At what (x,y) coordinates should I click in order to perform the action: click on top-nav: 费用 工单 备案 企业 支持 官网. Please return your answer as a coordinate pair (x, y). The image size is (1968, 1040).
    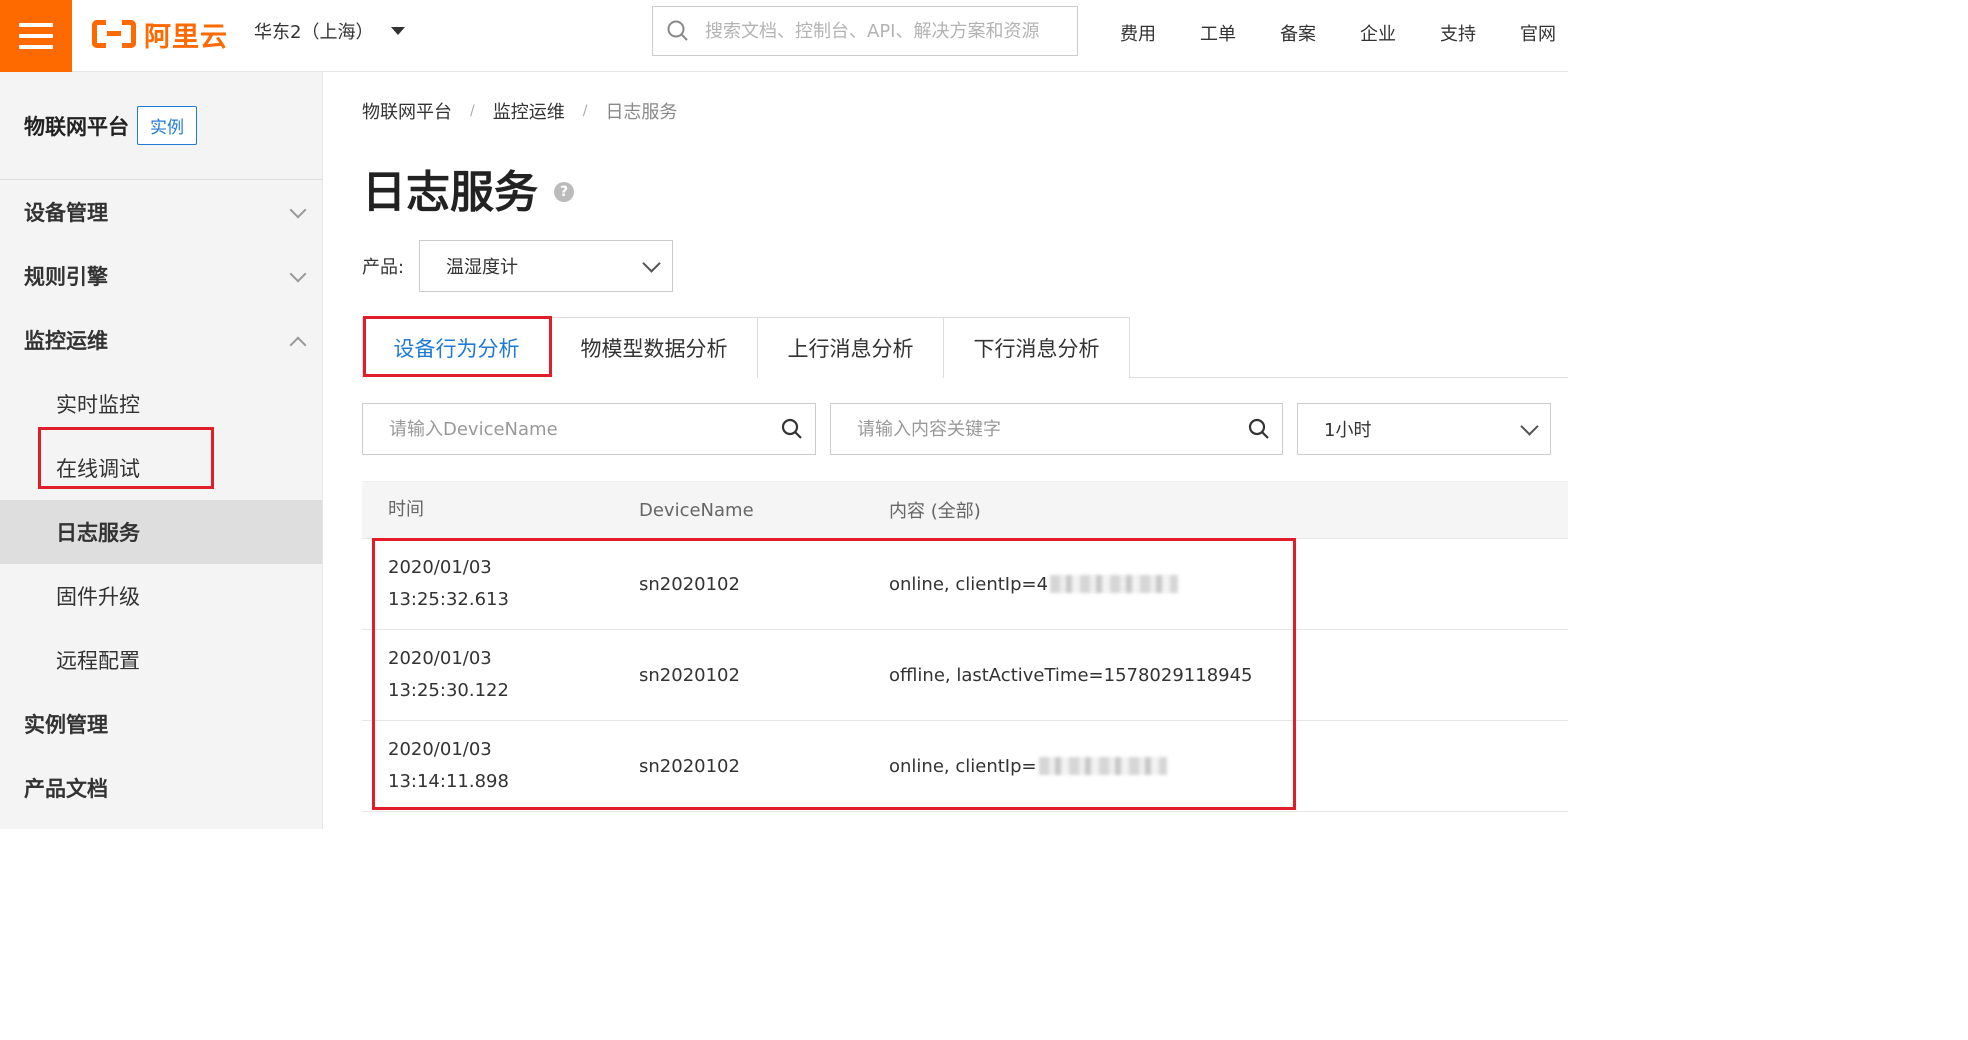
    Looking at the image, I should click on (1338, 33).